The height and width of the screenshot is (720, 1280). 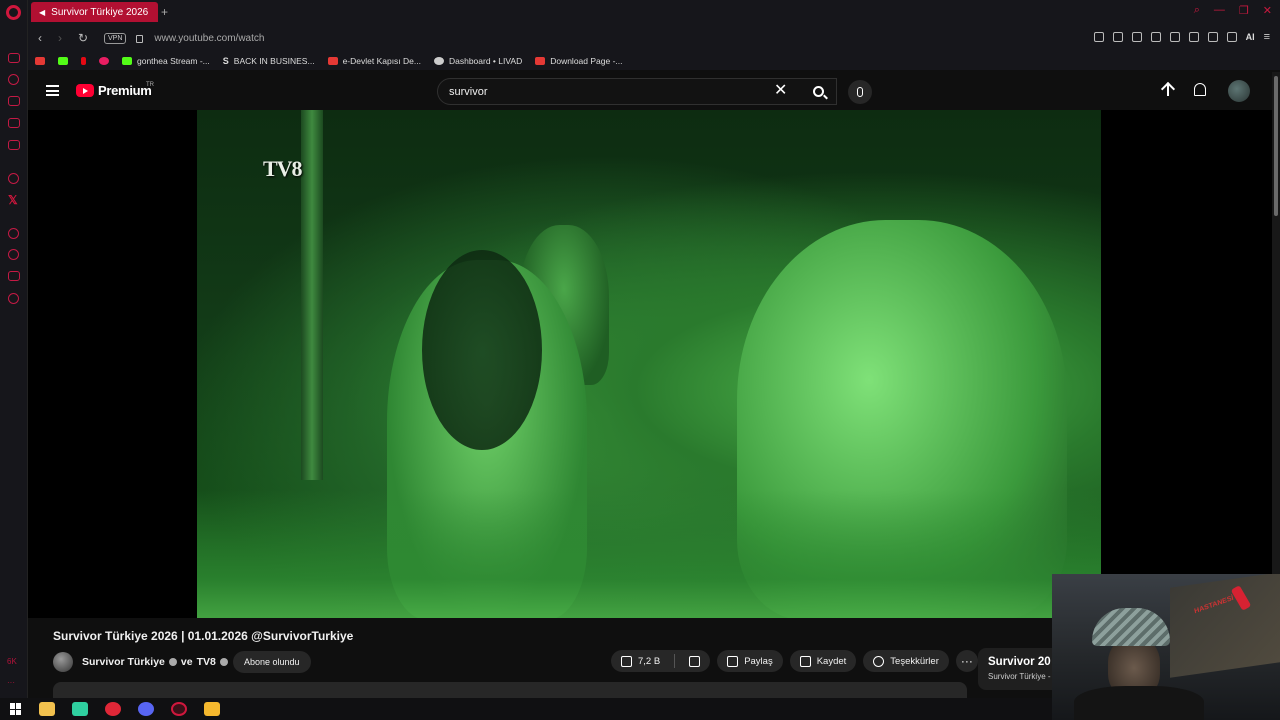 What do you see at coordinates (52, 90) in the screenshot?
I see `menu-icon` at bounding box center [52, 90].